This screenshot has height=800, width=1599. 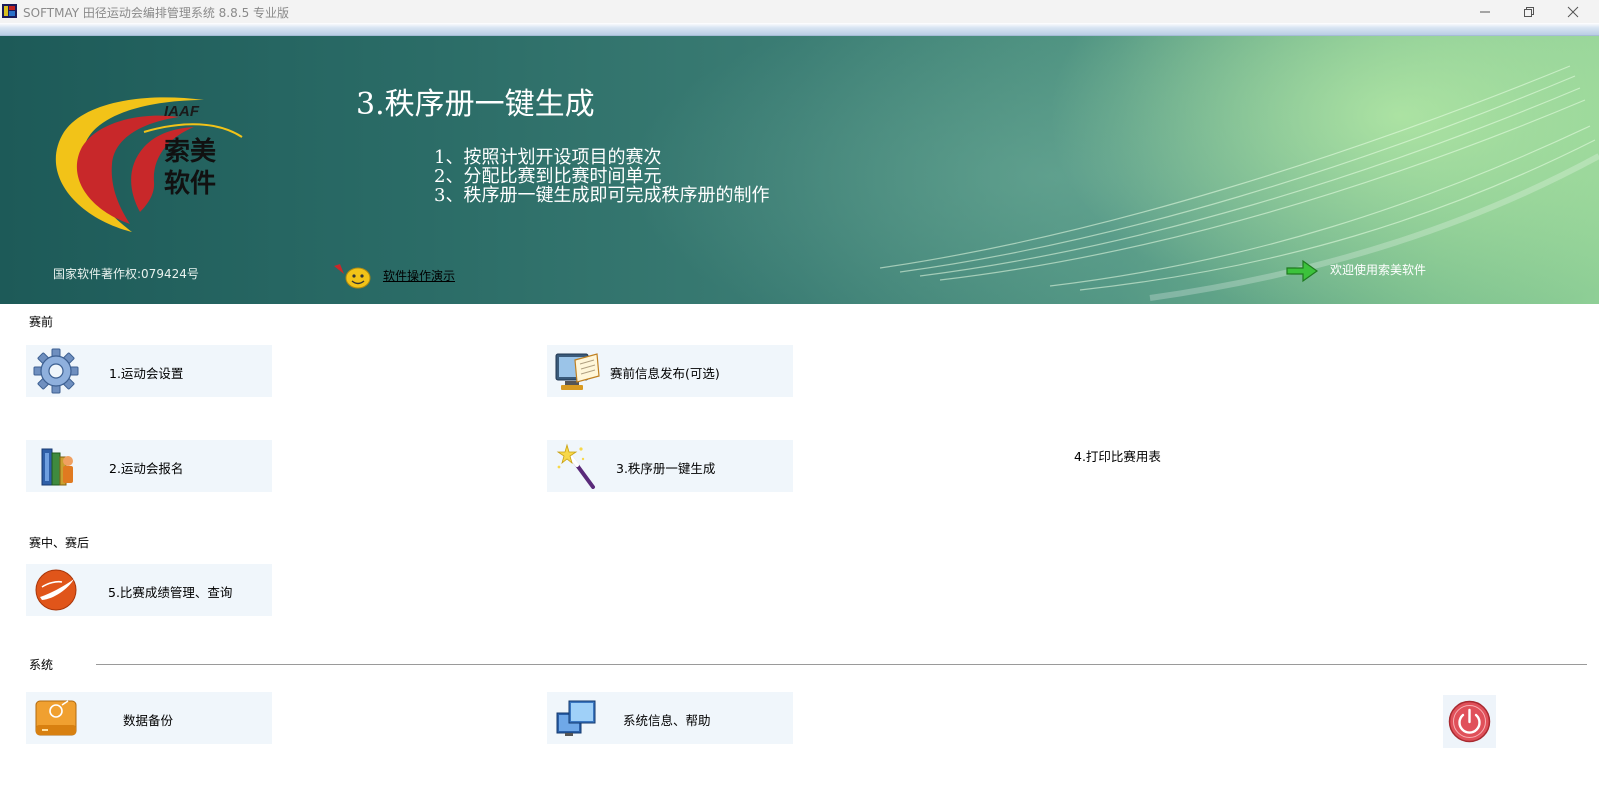 I want to click on drive-icon, so click(x=56, y=718).